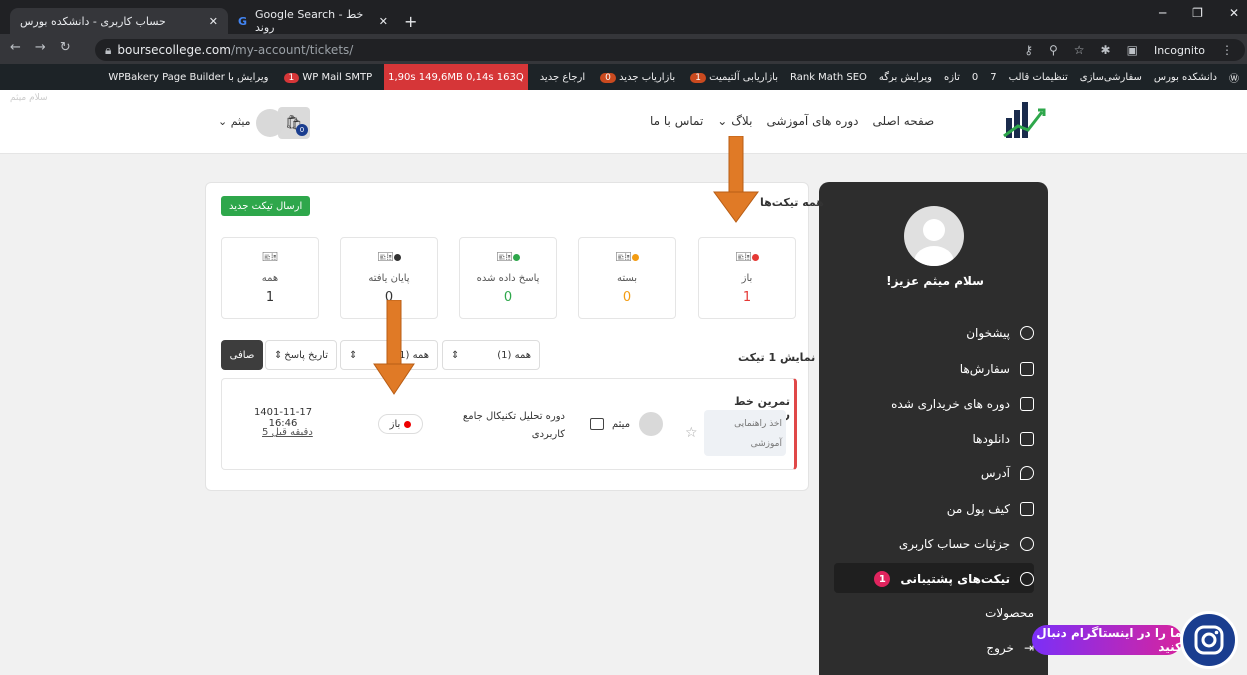  Describe the element at coordinates (905, 77) in the screenshot. I see `admin-item: ویرایش برگه` at that location.